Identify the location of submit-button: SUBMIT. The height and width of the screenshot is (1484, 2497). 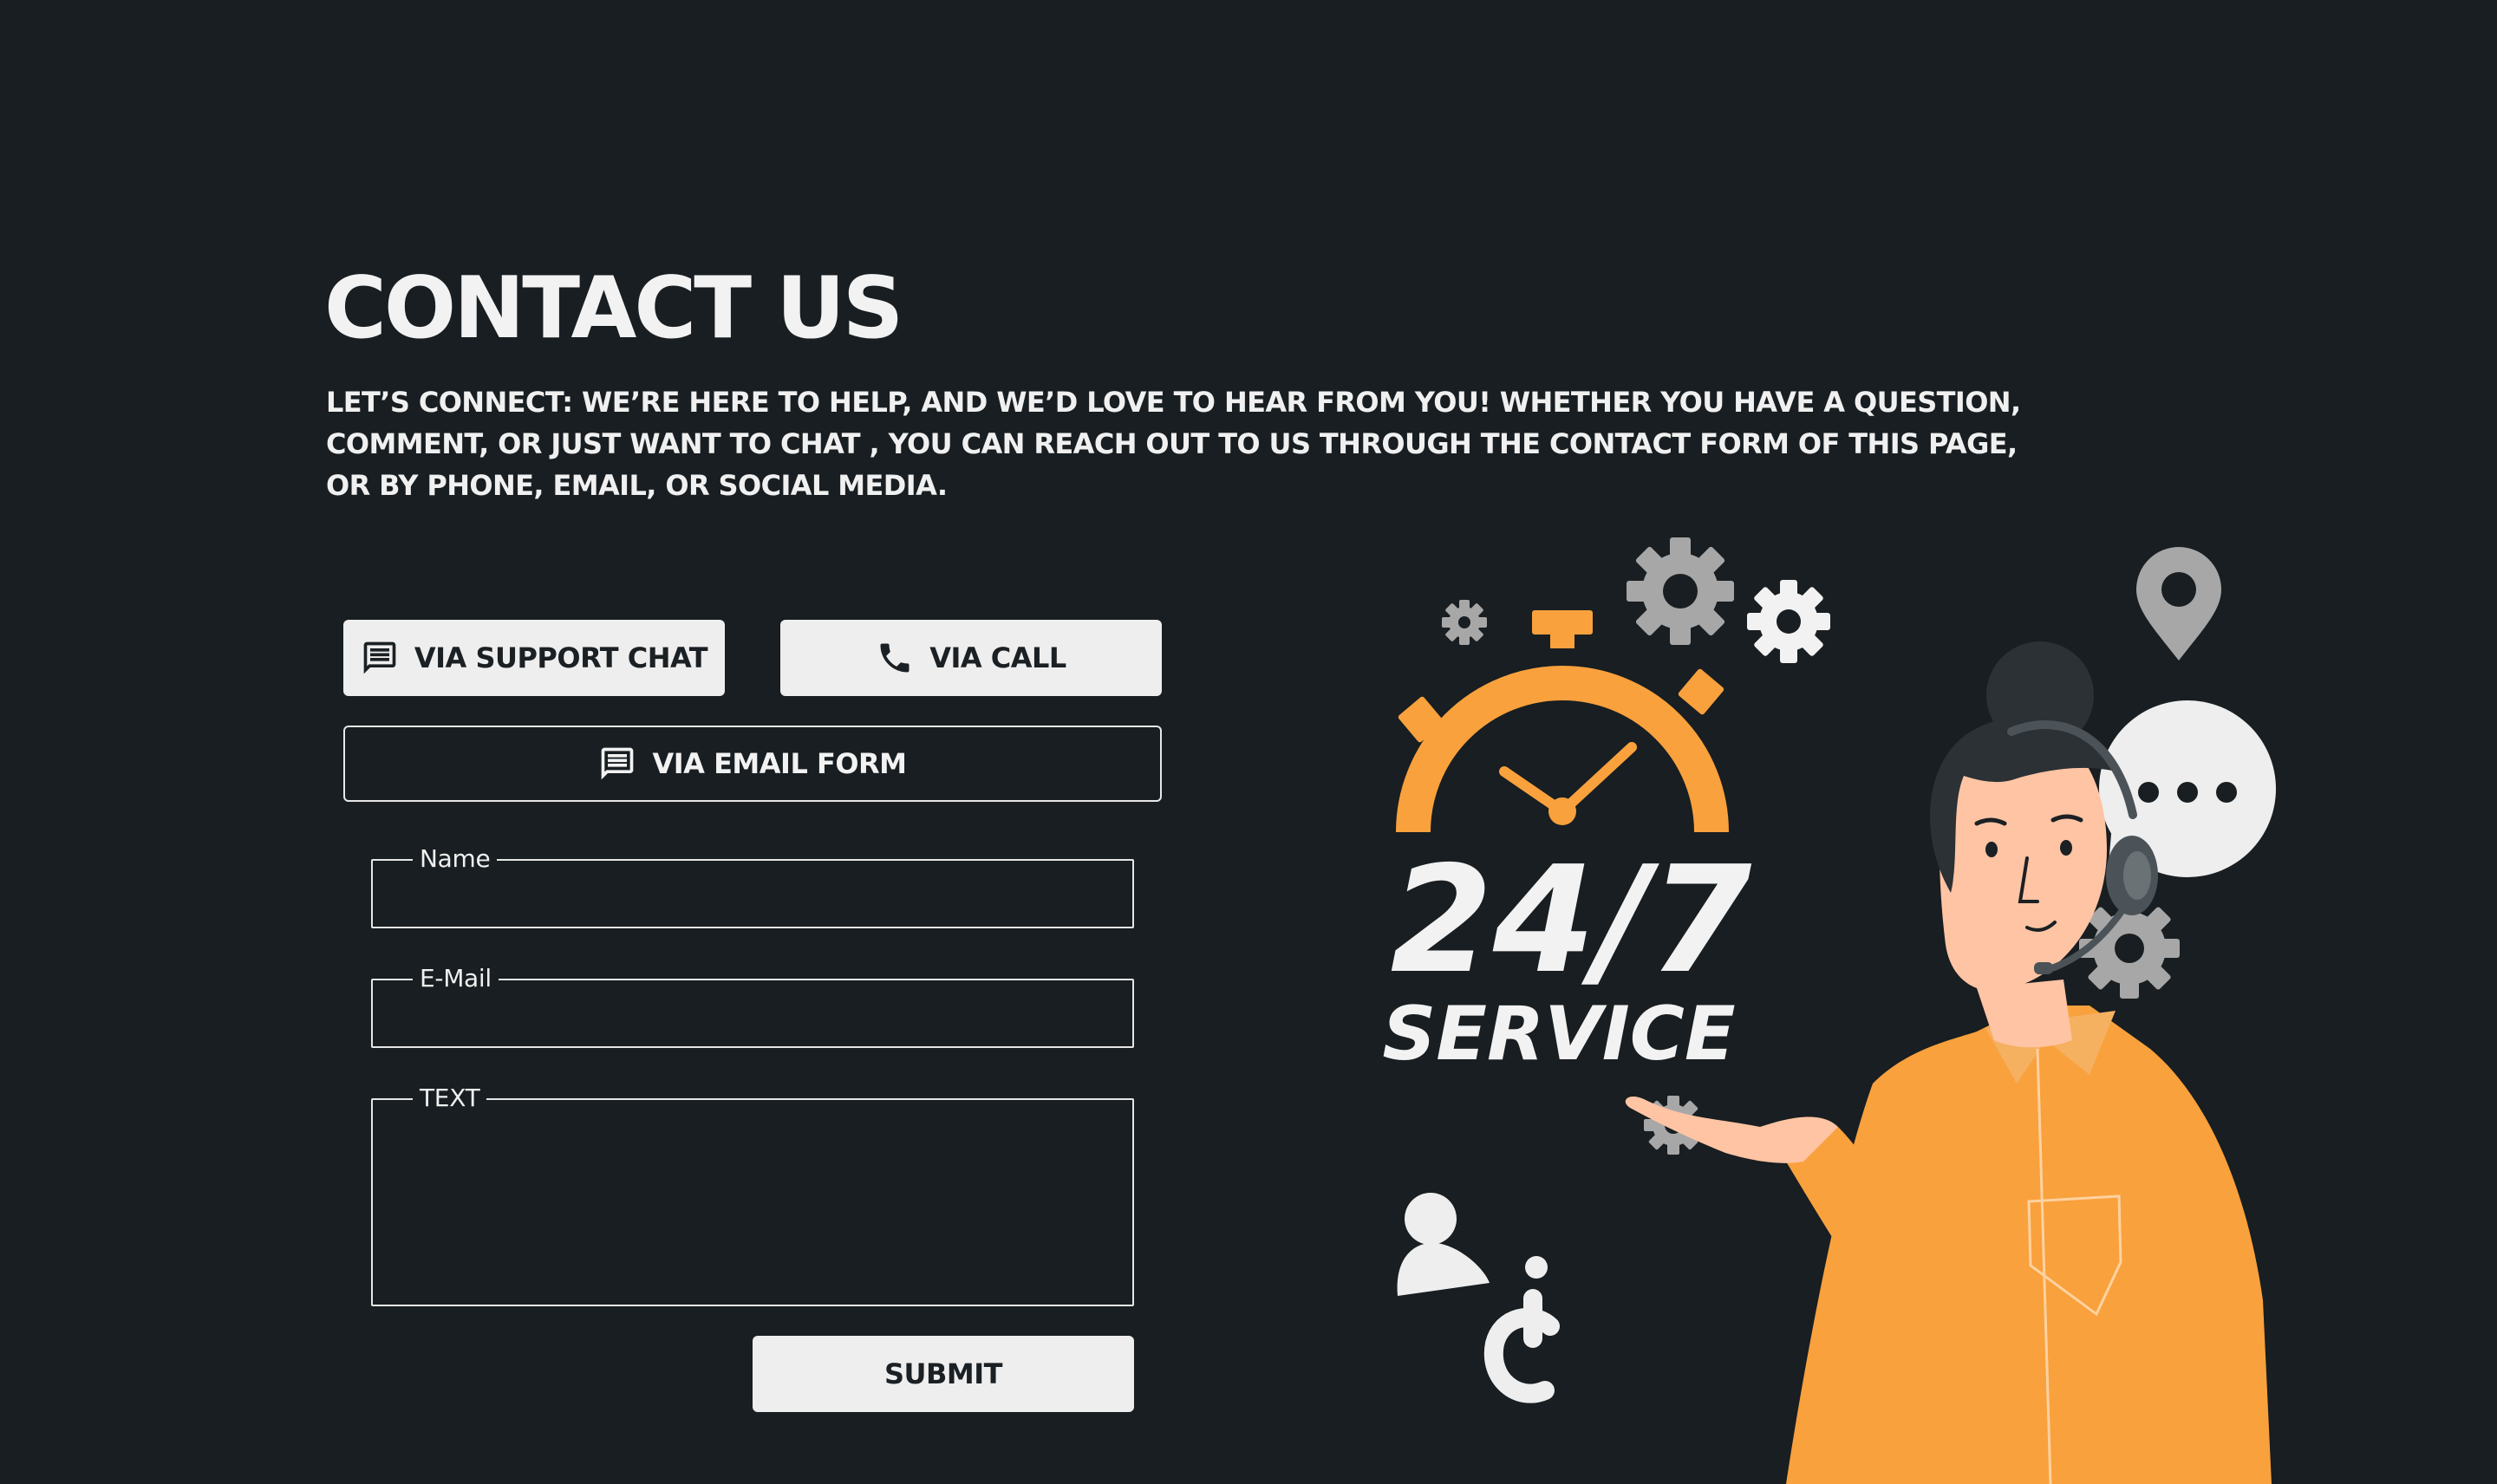
(943, 1374).